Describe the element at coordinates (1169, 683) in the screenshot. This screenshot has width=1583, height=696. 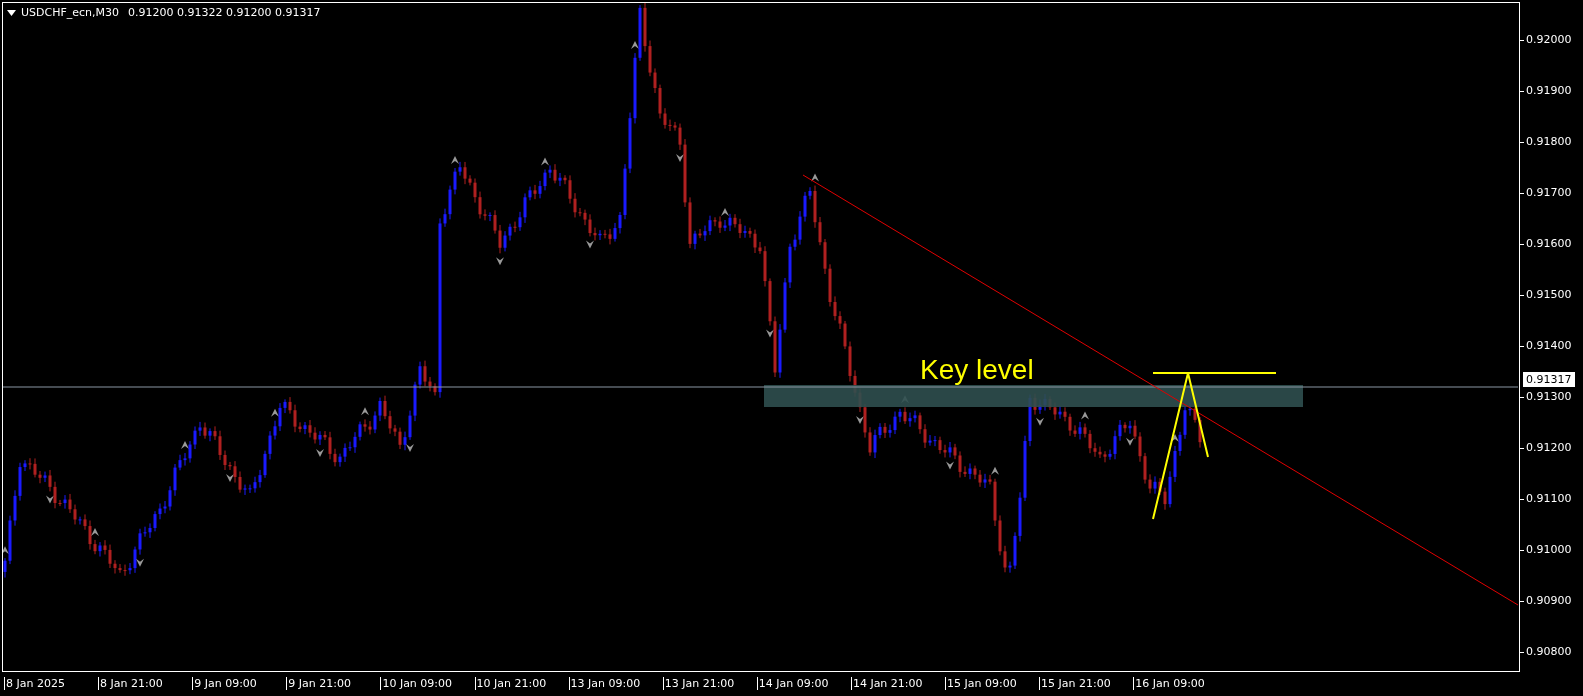
I see `time-tick-label: 16 Jan 09:00` at that location.